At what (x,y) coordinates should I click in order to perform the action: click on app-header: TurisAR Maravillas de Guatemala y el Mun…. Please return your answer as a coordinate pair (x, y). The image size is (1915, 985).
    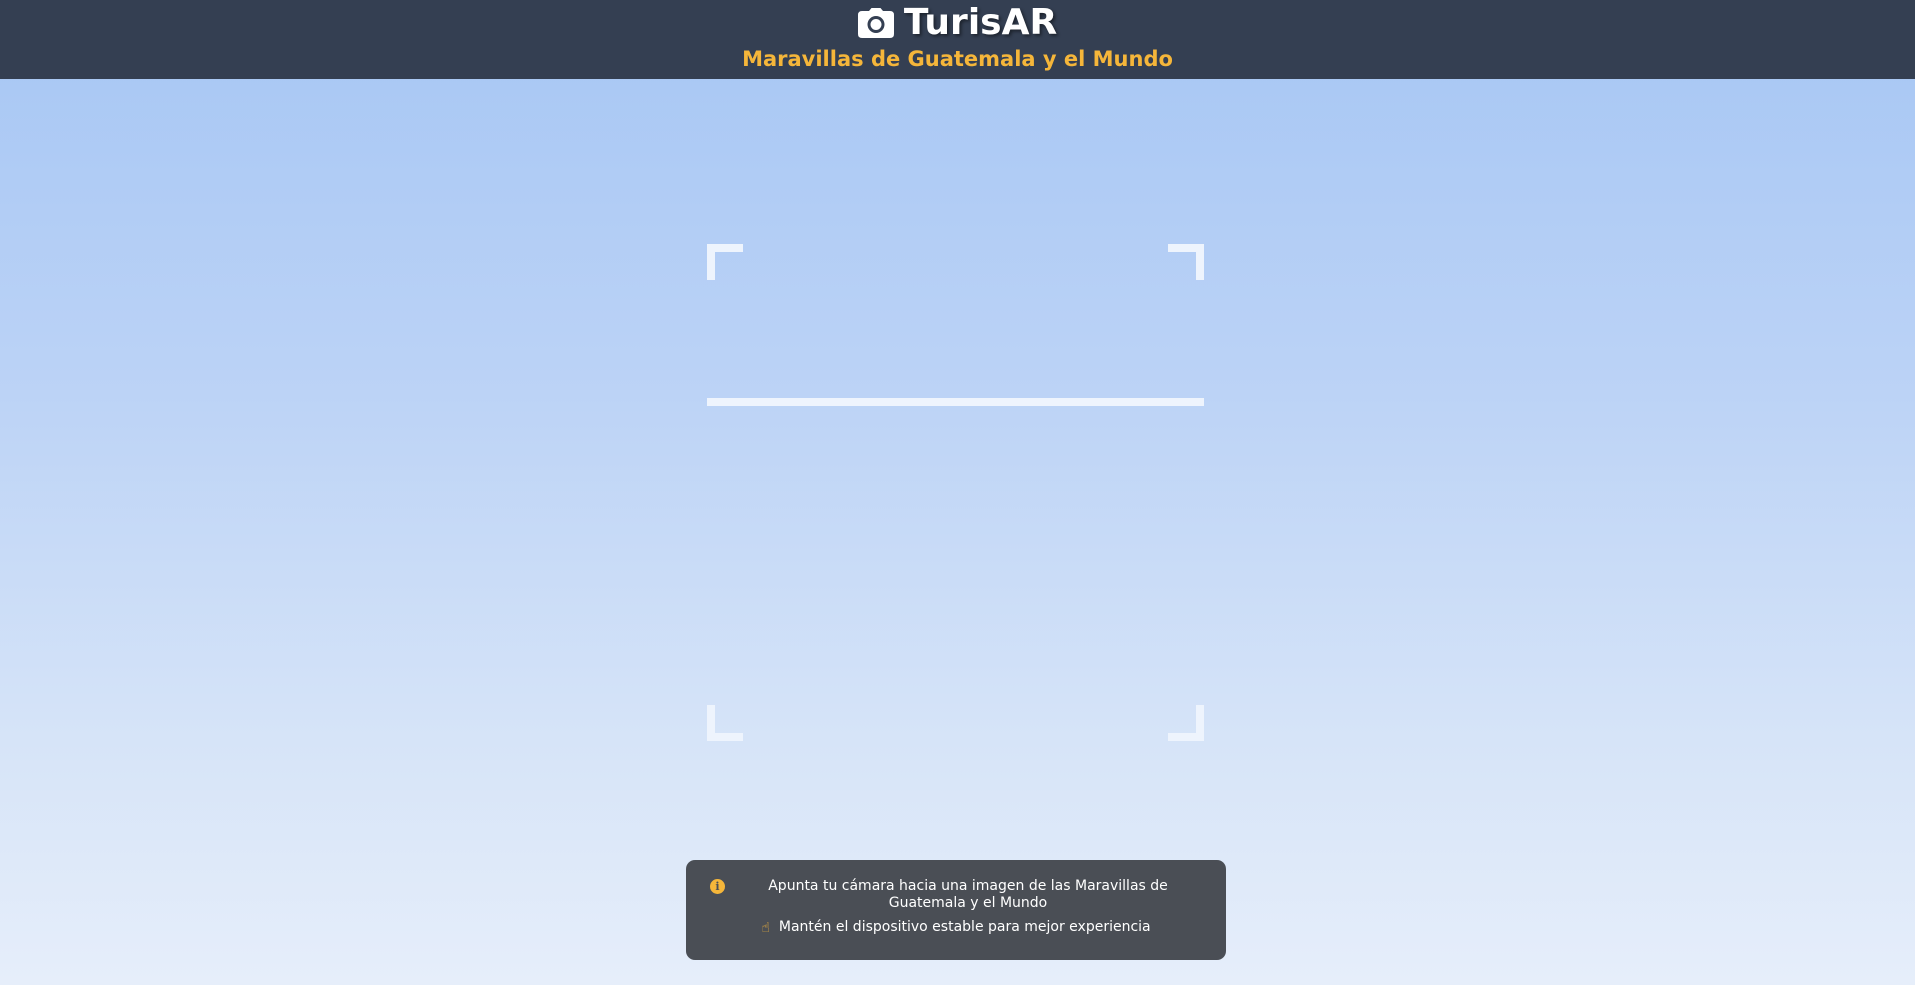
    Looking at the image, I should click on (957, 39).